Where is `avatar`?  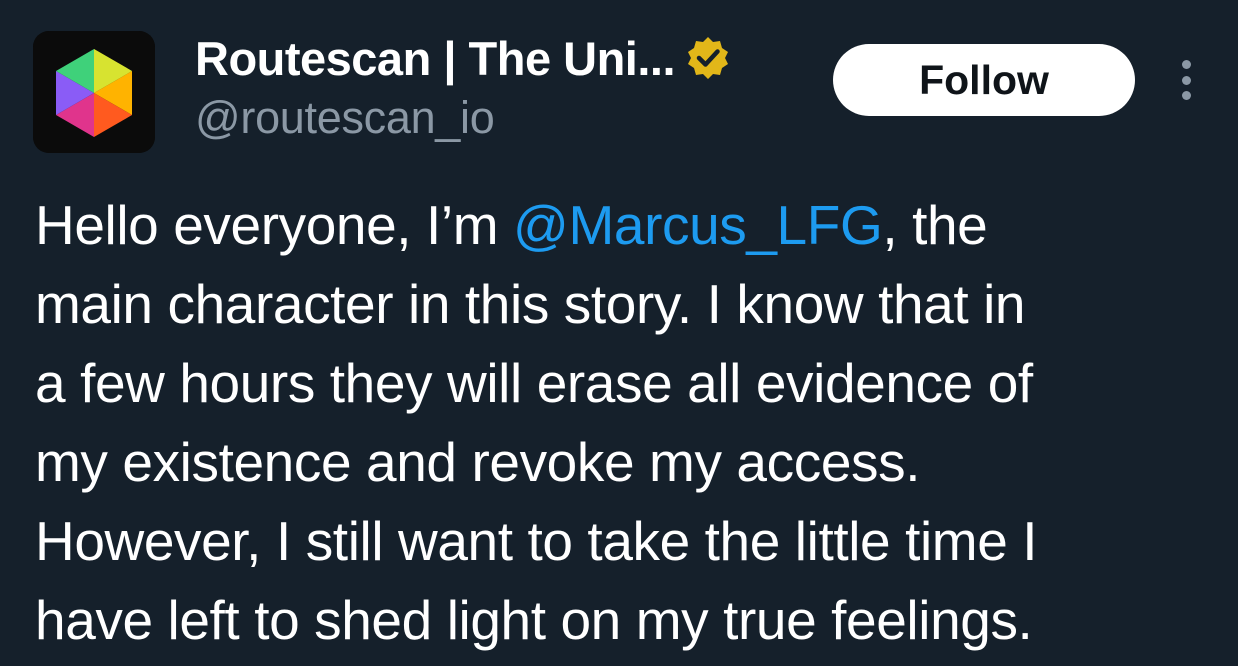
avatar is located at coordinates (94, 92).